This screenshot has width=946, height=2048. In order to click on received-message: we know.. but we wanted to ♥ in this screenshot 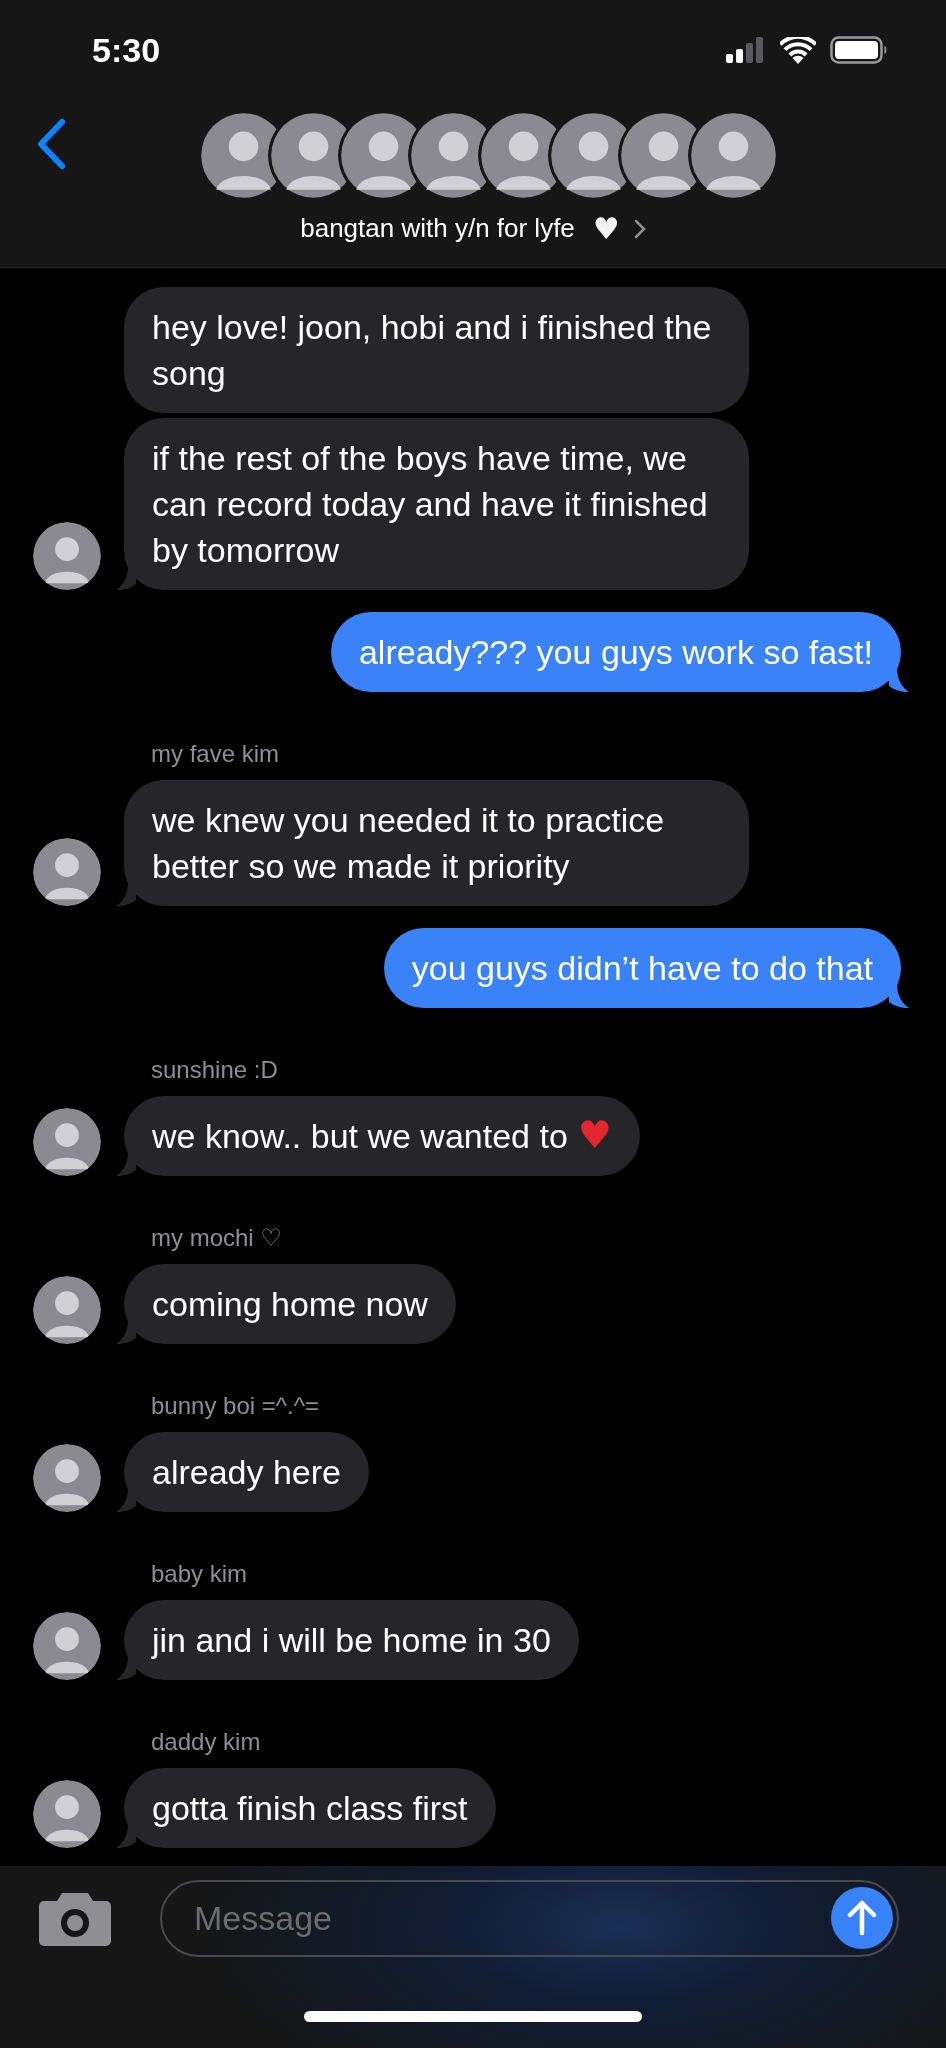, I will do `click(382, 1136)`.